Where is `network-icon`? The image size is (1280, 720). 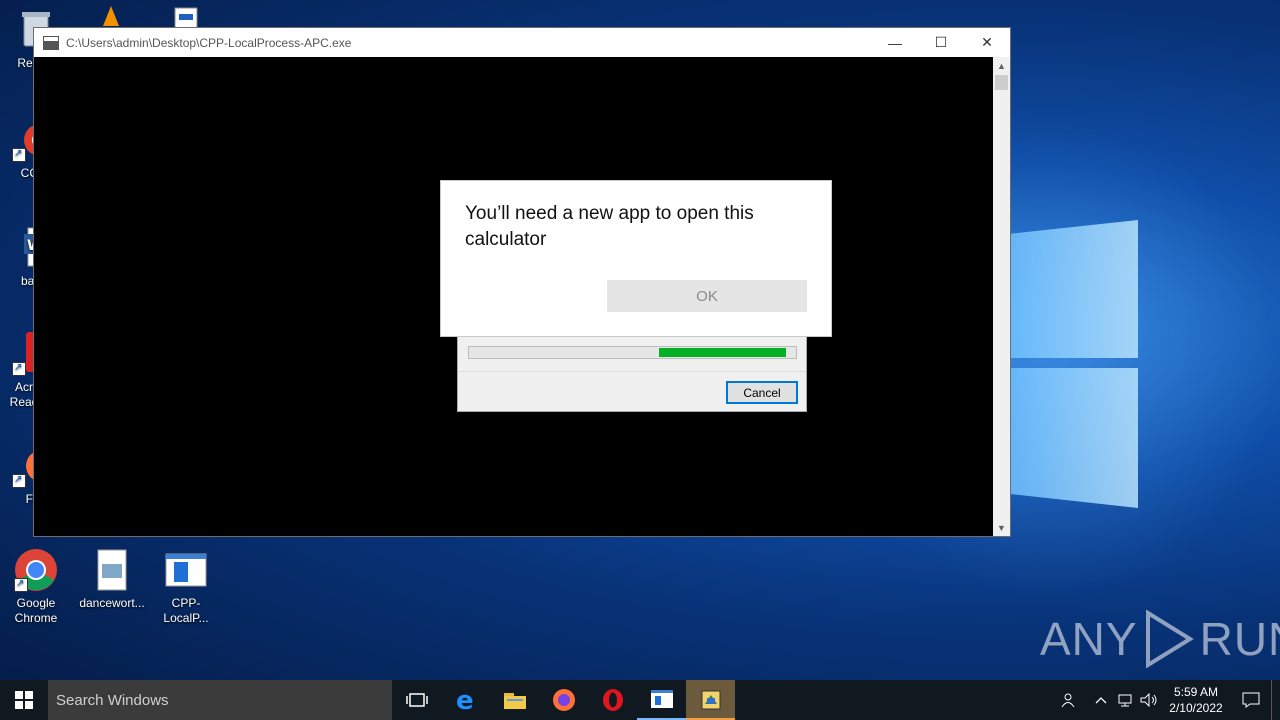
network-icon is located at coordinates (1125, 700).